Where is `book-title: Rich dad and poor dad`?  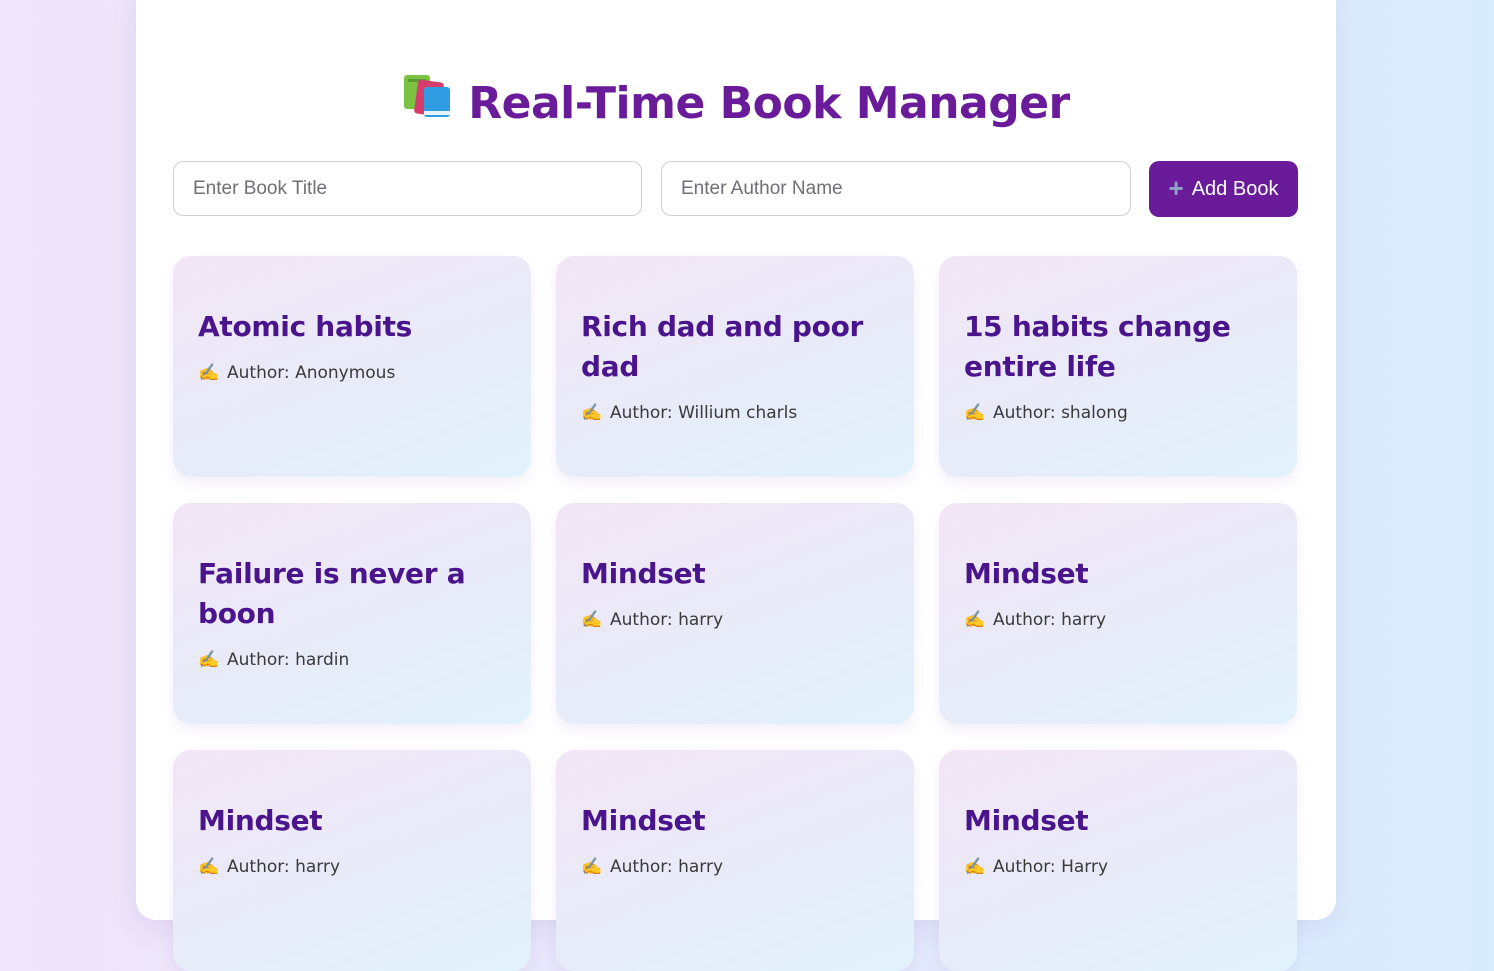 book-title: Rich dad and poor dad is located at coordinates (722, 346).